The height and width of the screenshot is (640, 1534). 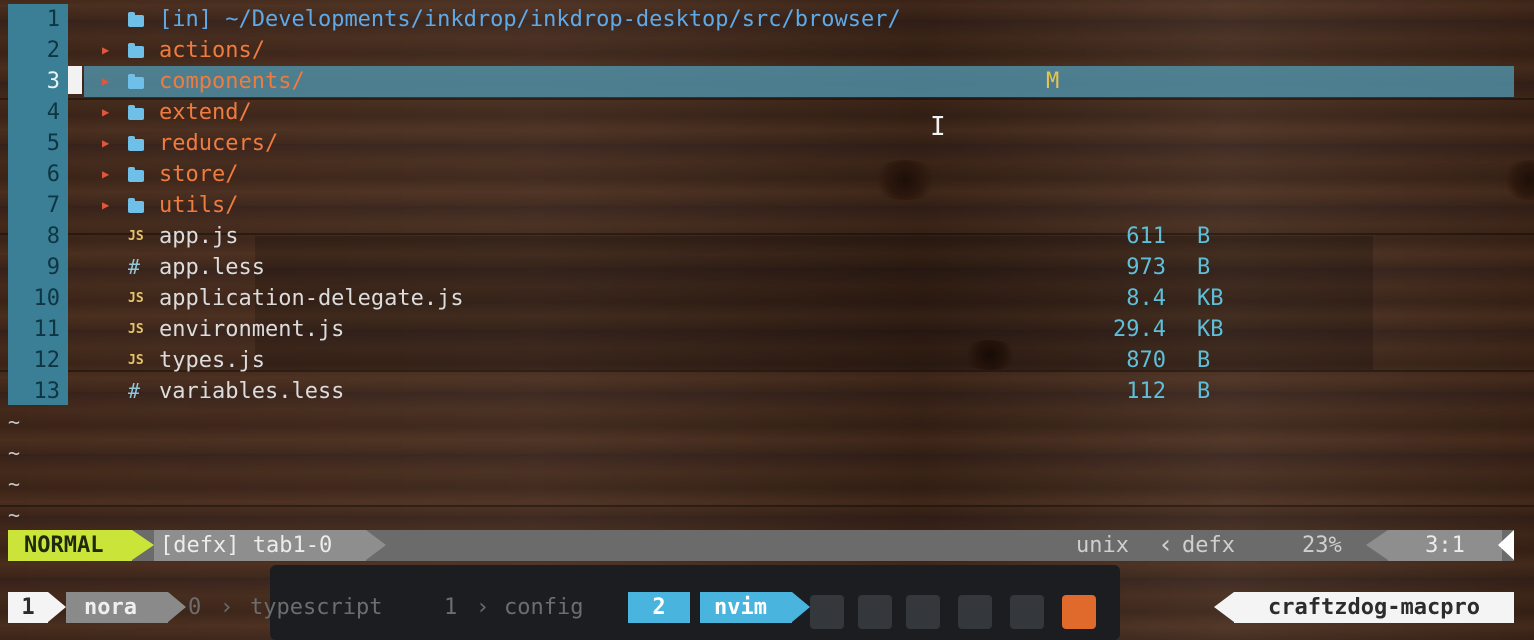 I want to click on tmux-hostname: craftzdog-macpro, so click(x=1374, y=607).